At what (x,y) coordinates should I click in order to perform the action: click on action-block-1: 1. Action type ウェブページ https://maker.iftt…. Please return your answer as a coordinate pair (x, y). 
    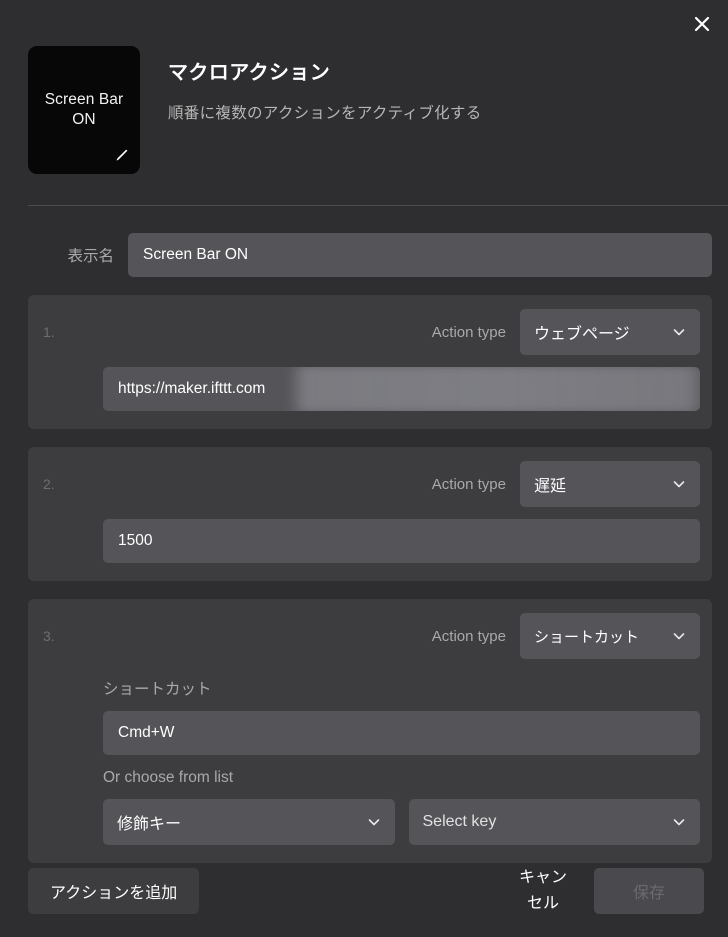
    Looking at the image, I should click on (370, 362).